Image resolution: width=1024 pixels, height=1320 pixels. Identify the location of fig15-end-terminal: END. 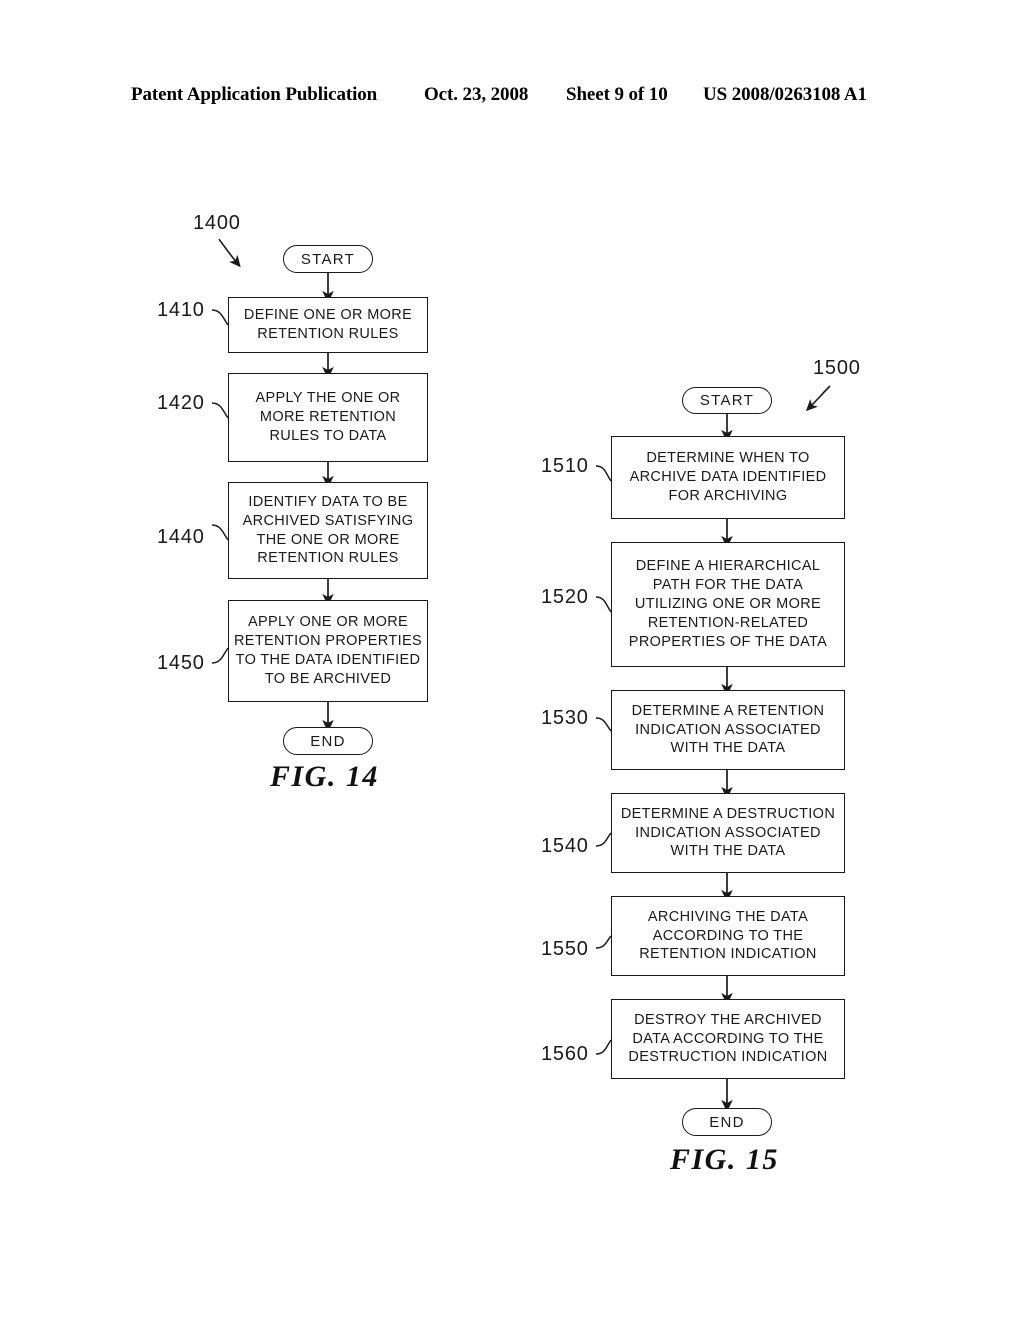
(727, 1122).